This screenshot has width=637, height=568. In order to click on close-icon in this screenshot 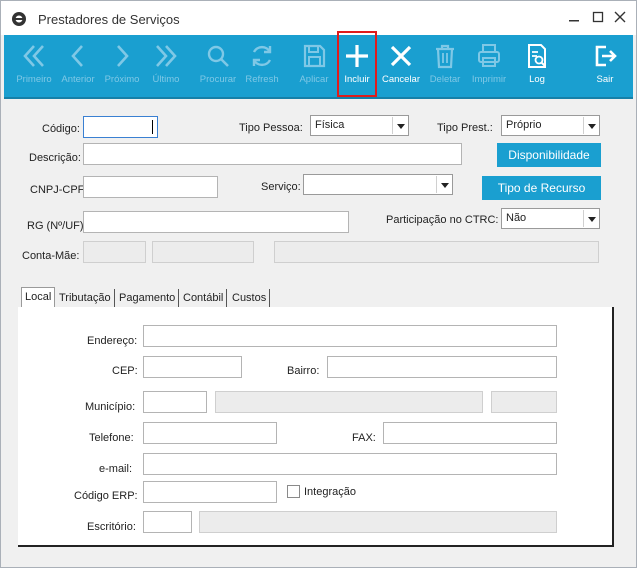, I will do `click(620, 17)`.